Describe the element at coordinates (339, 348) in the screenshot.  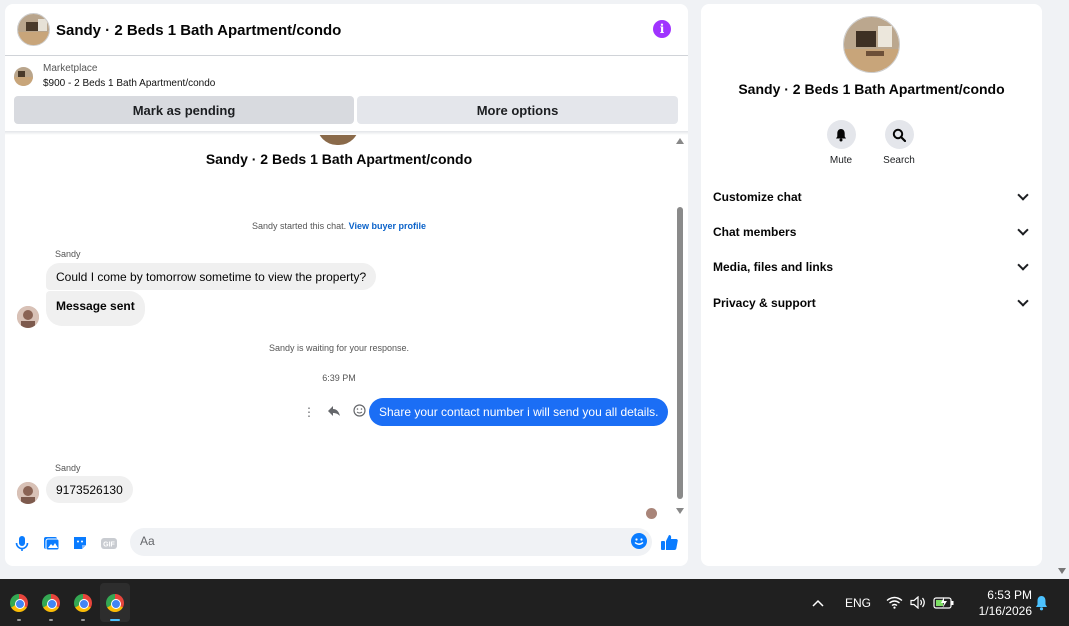
I see `waiting-notice: Sandy is waiting for your response.` at that location.